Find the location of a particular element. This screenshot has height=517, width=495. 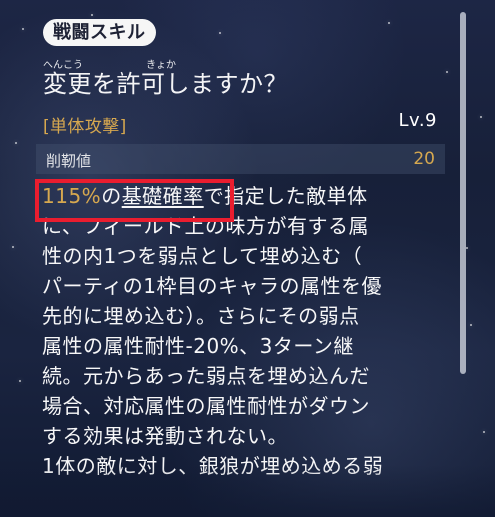

description-line-1-rest: で指定した敵単体 is located at coordinates (285, 196).